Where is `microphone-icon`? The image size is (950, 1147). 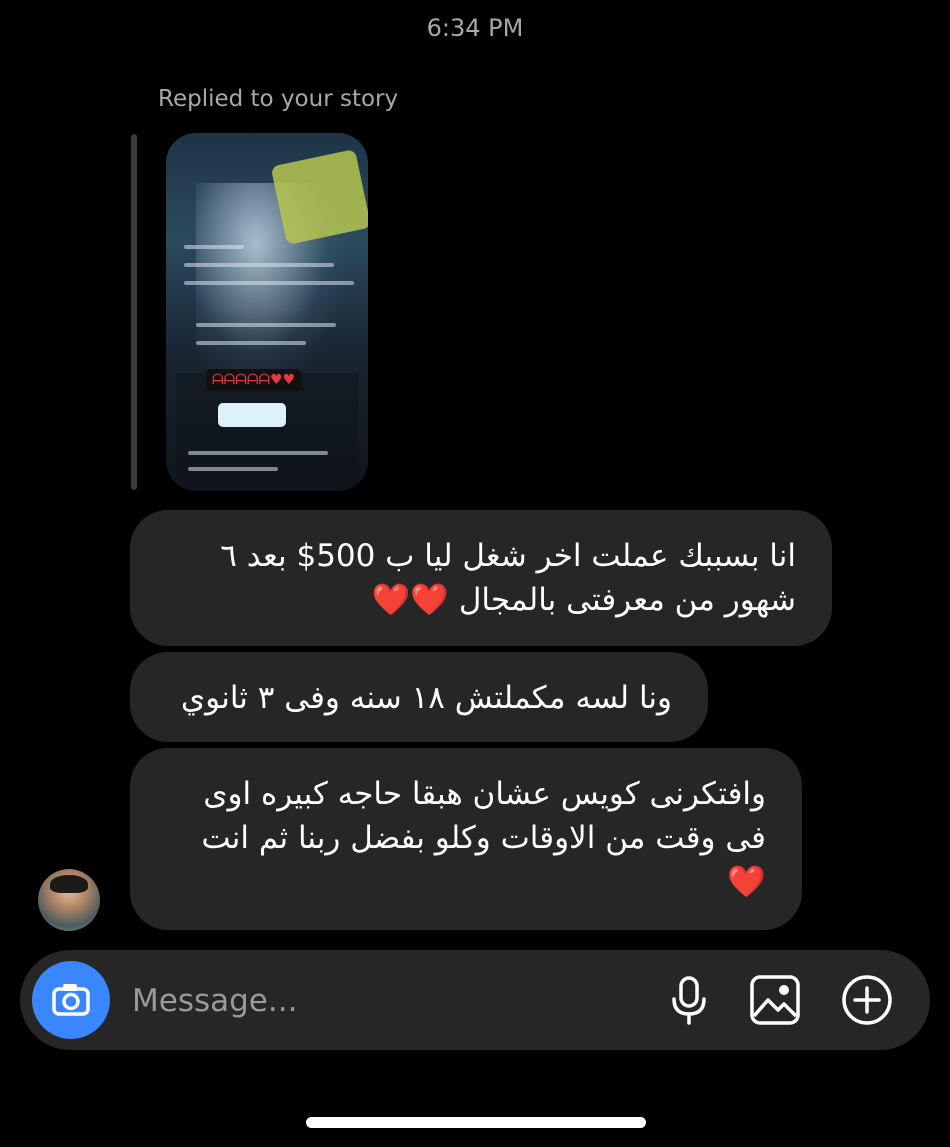
microphone-icon is located at coordinates (689, 1000).